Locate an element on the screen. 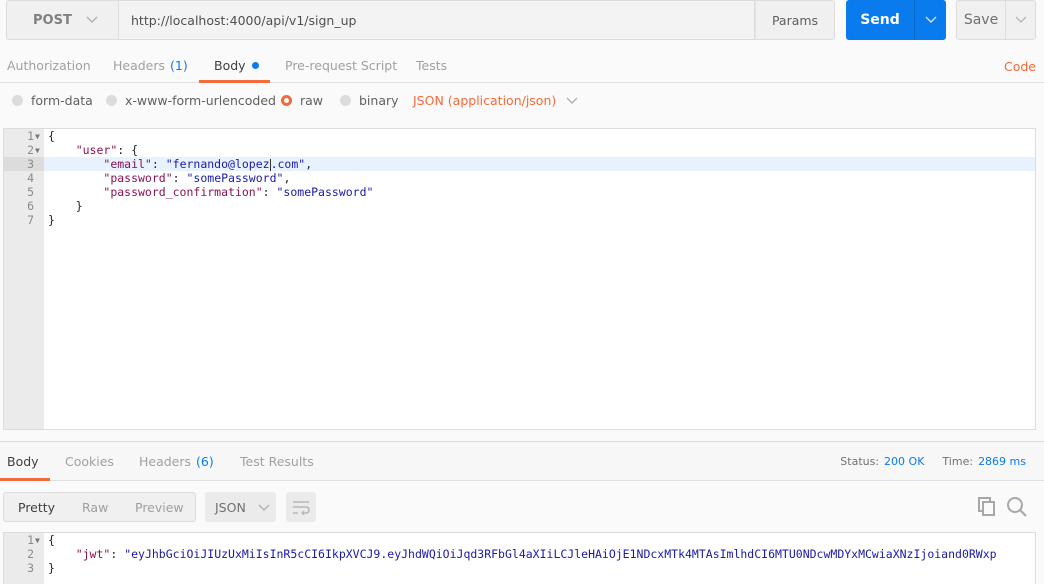 The width and height of the screenshot is (1044, 584). view-preview-button: Preview is located at coordinates (159, 507).